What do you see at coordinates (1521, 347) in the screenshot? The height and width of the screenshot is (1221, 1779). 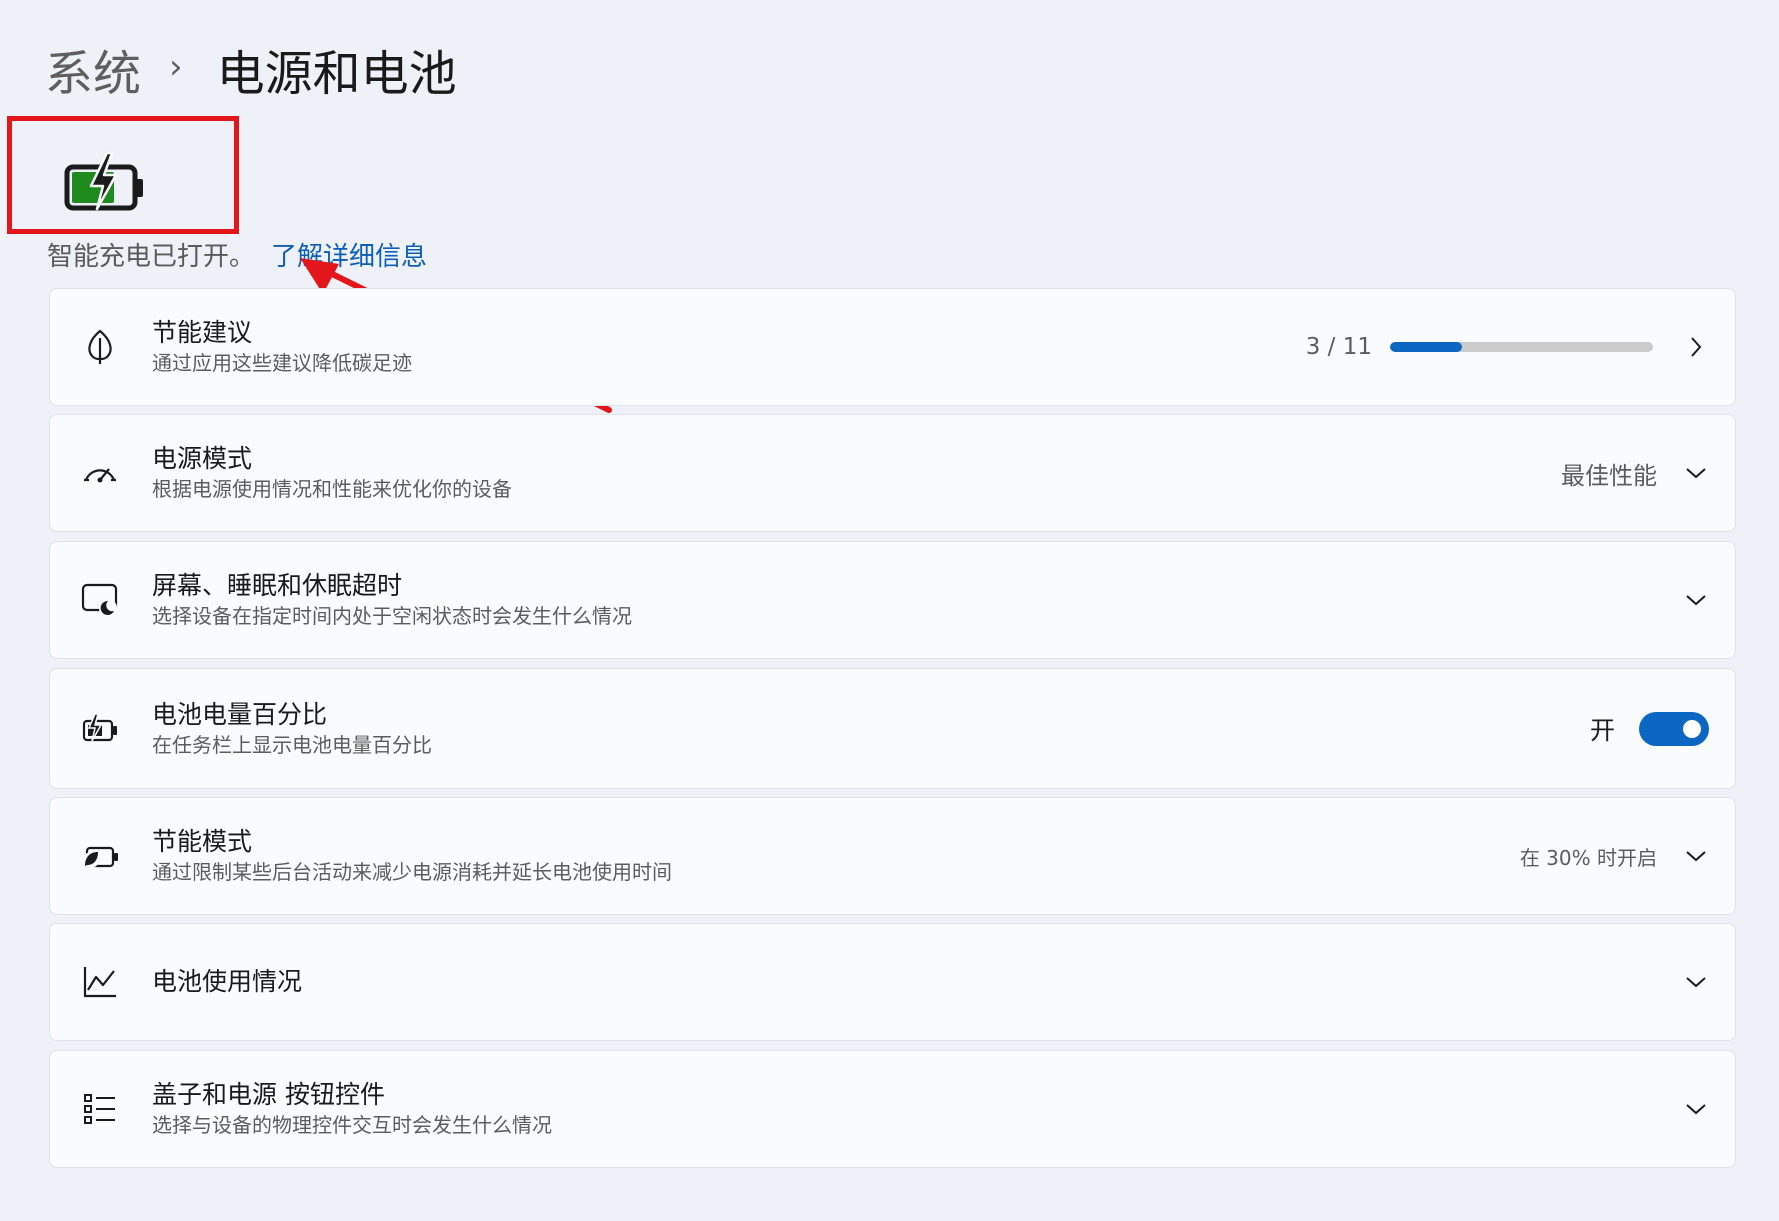 I see `recommendations-progress-bar` at bounding box center [1521, 347].